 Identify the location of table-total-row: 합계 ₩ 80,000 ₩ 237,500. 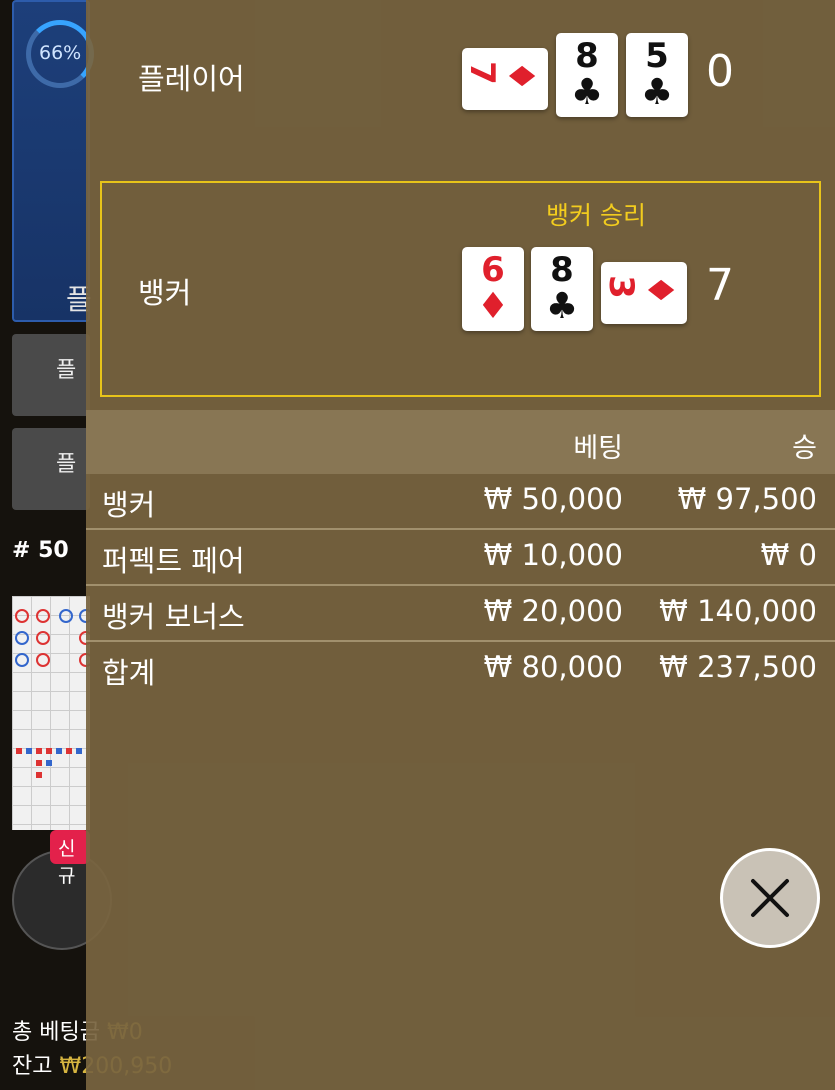
(460, 670).